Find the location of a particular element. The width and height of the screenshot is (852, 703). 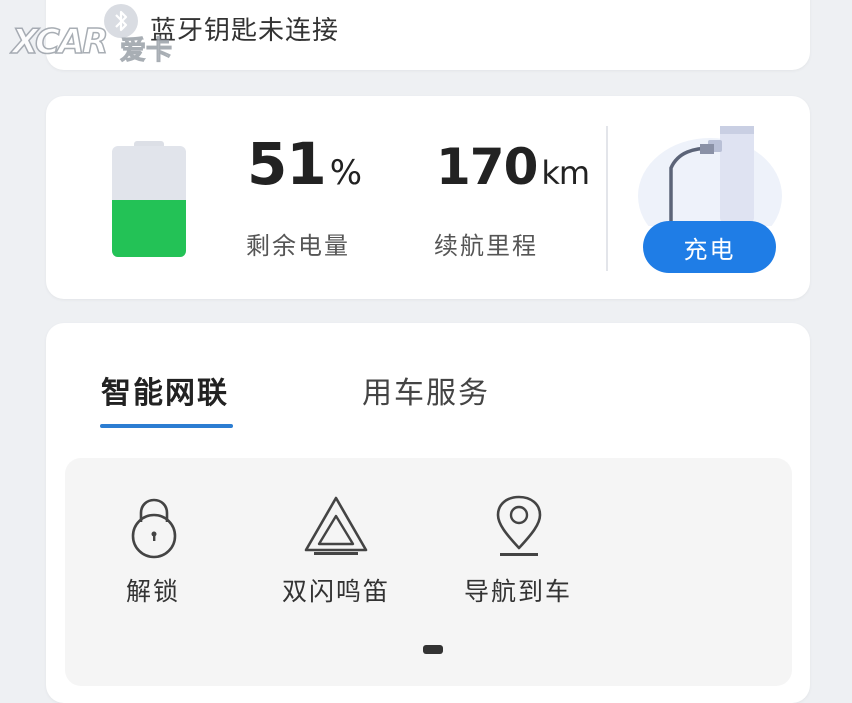

battery-fill is located at coordinates (149, 228).